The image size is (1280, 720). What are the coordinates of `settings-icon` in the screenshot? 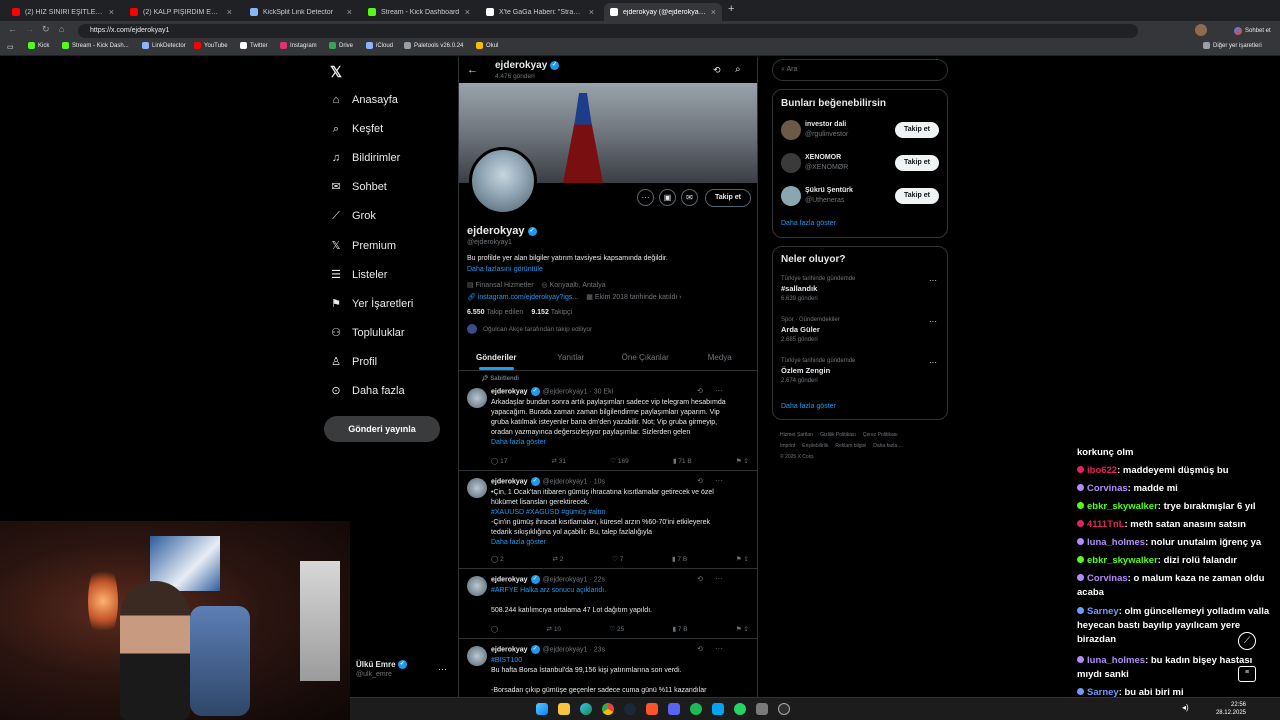 It's located at (762, 709).